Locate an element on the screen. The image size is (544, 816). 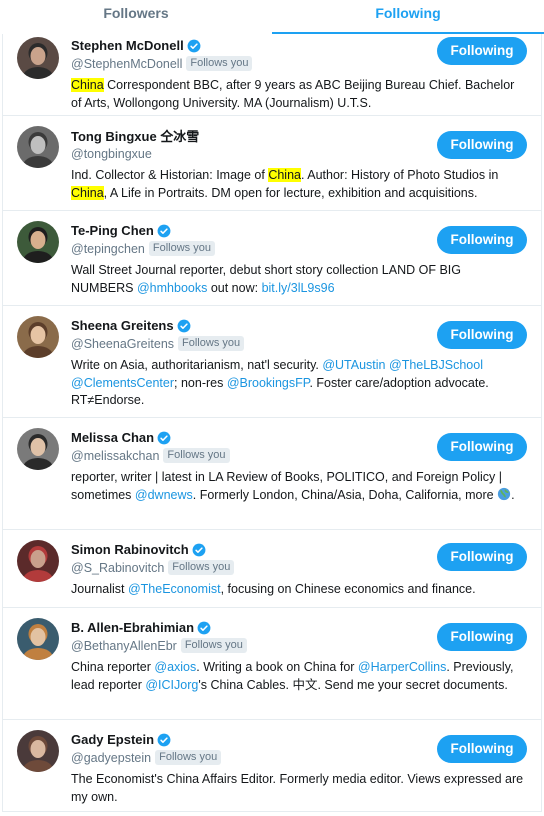
display-name: Melissa Chan is located at coordinates (112, 437).